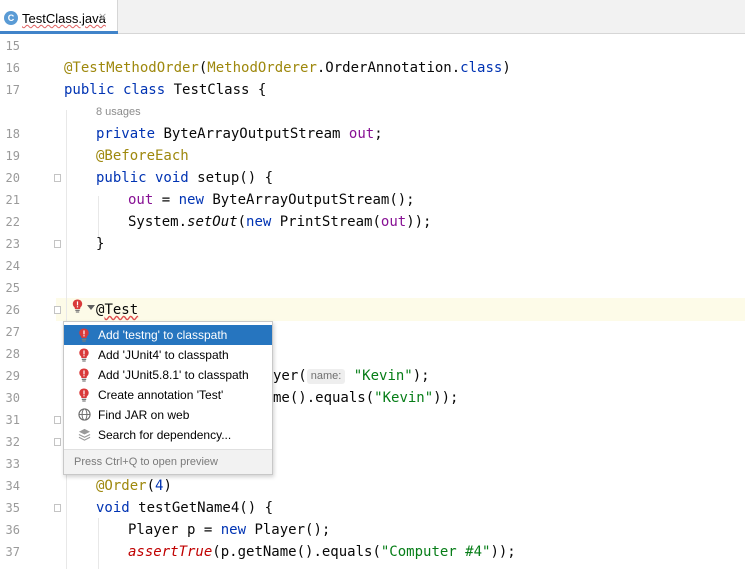 Image resolution: width=745 pixels, height=569 pixels. I want to click on code-line-20: public void setup() {, so click(185, 178).